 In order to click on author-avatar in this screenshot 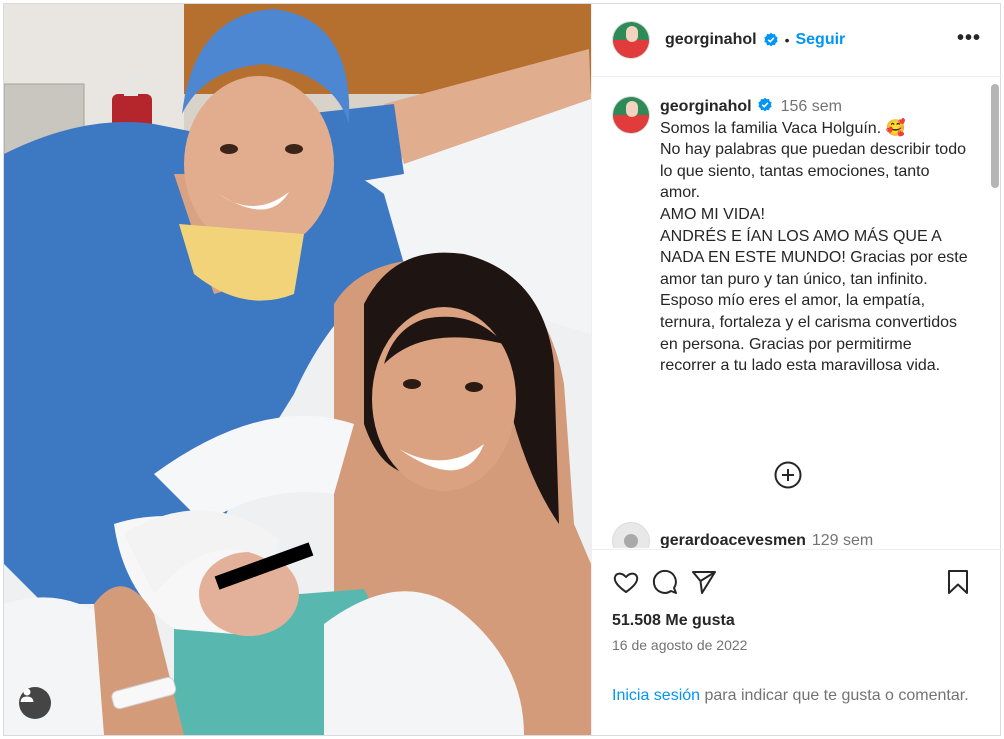, I will do `click(631, 40)`.